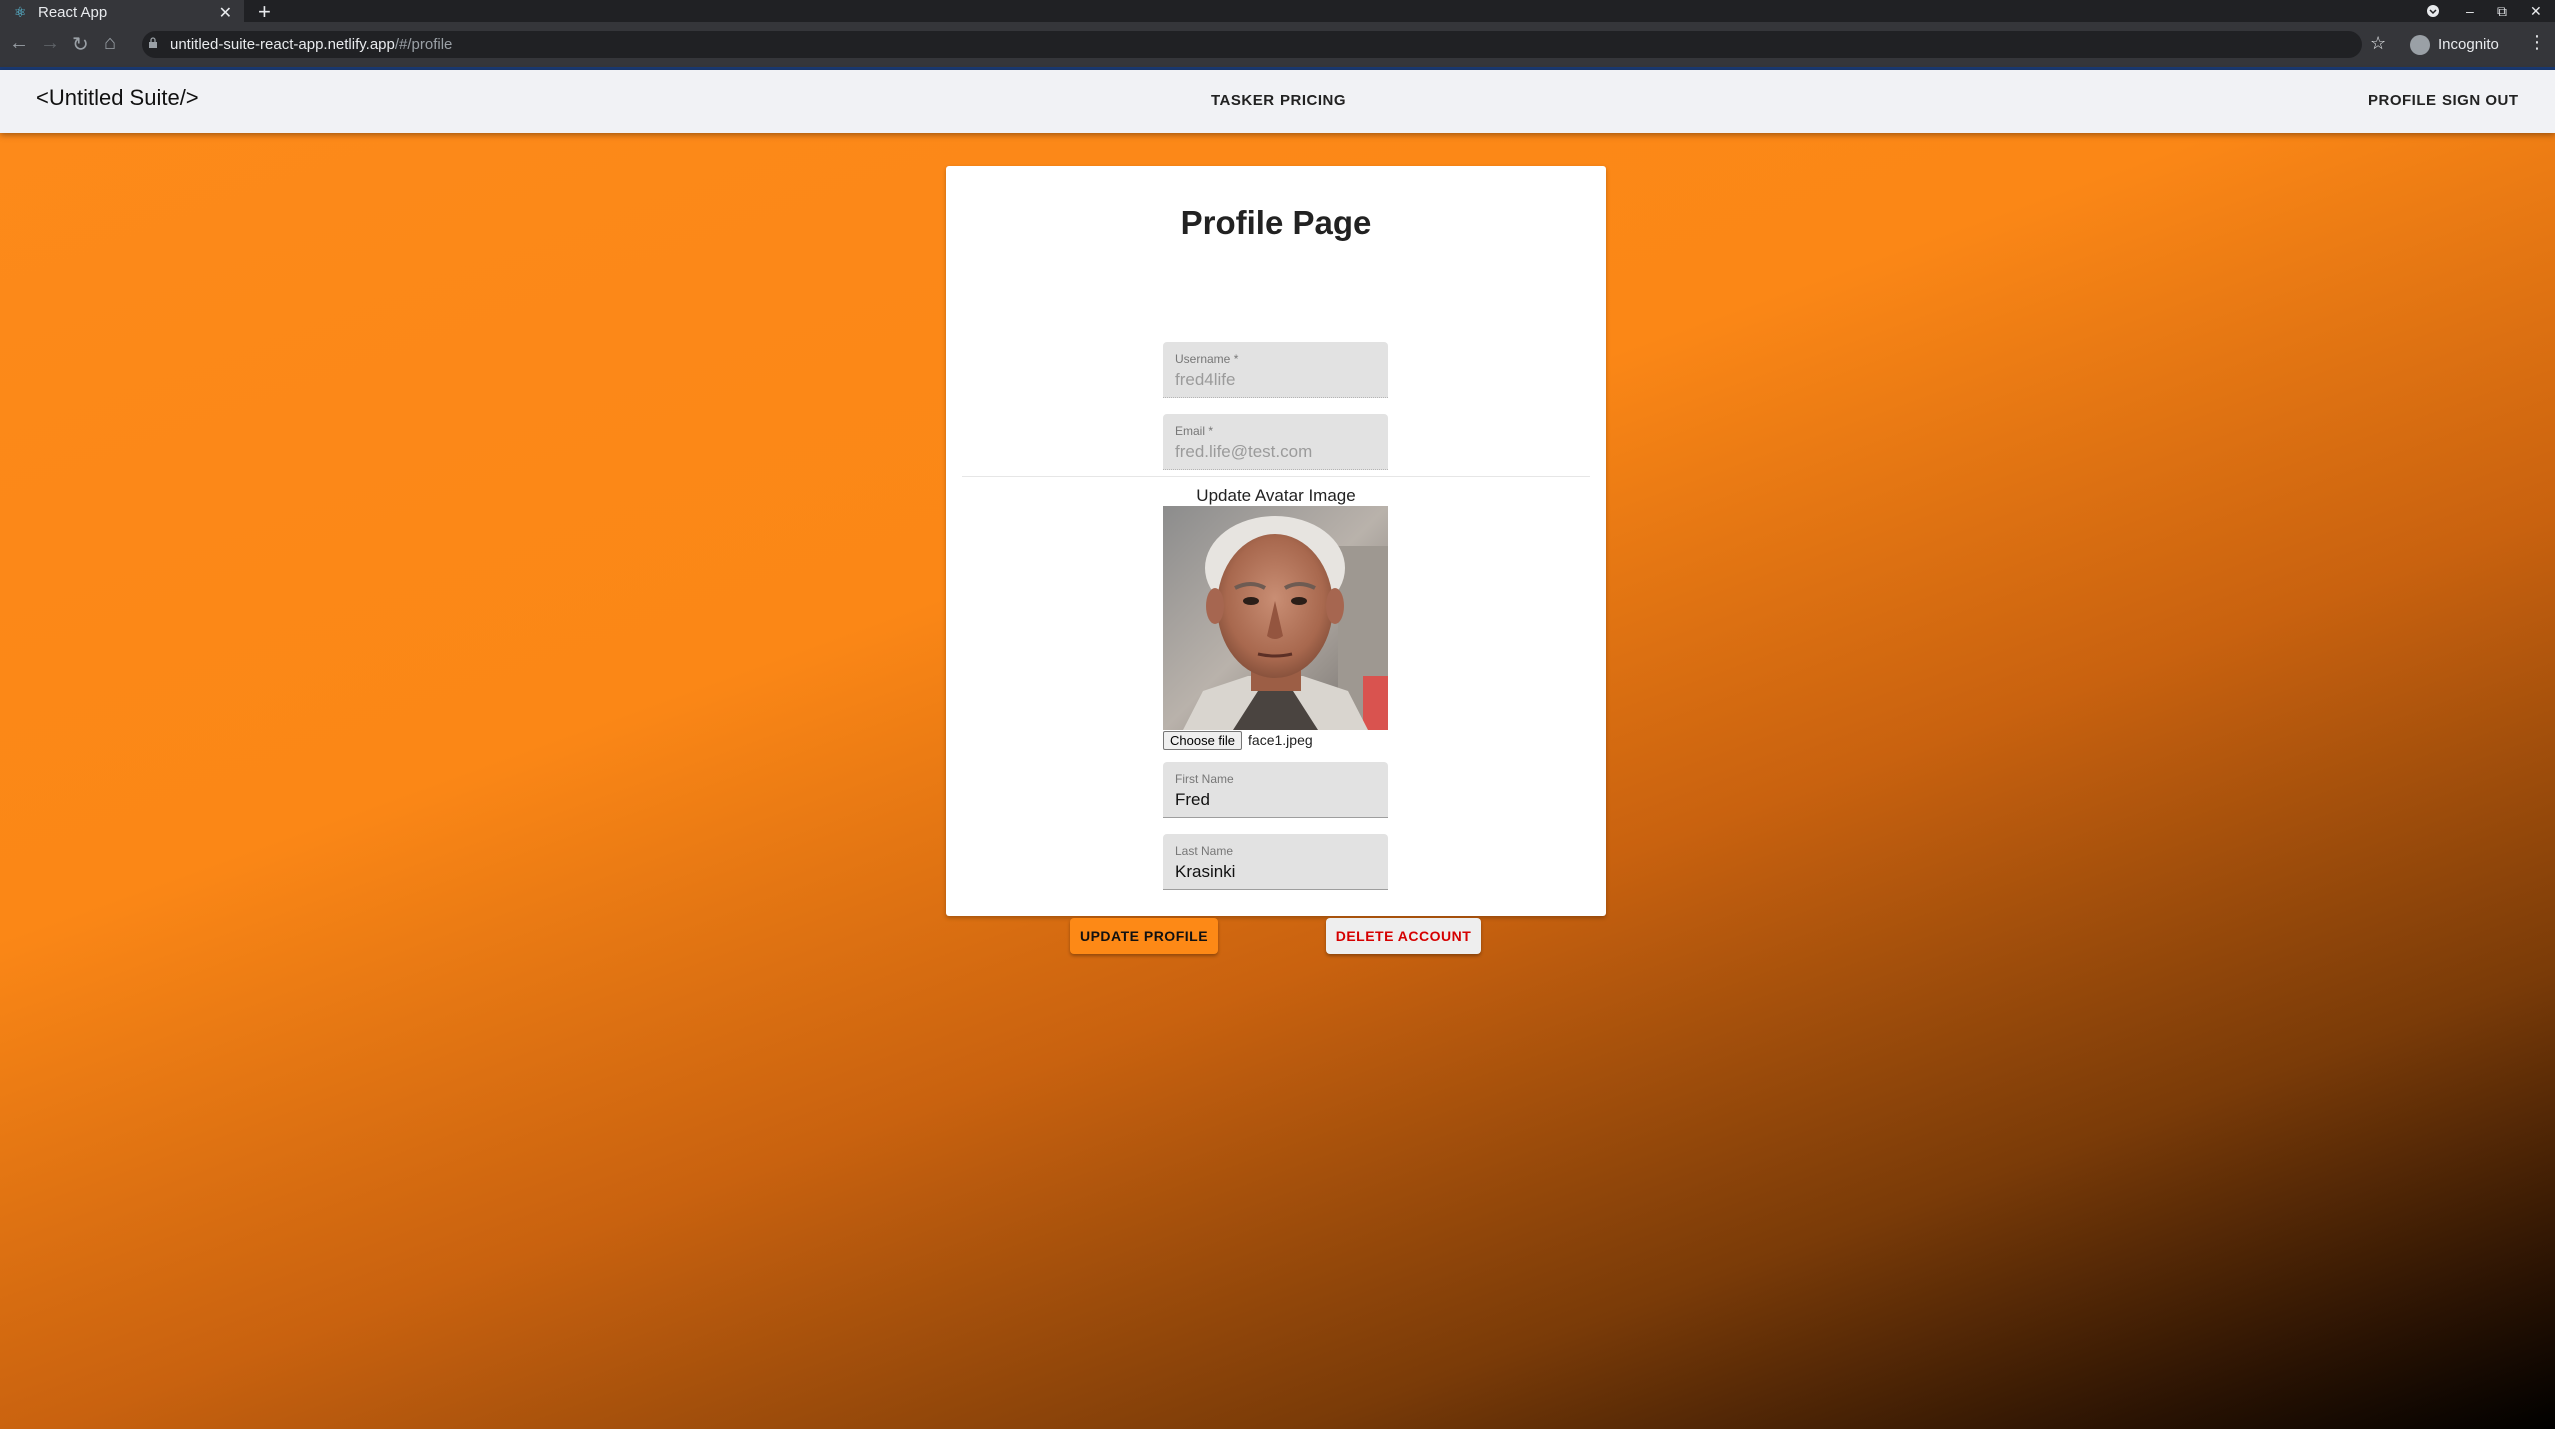  What do you see at coordinates (1275, 790) in the screenshot?
I see `first-name-field: First Name Fred` at bounding box center [1275, 790].